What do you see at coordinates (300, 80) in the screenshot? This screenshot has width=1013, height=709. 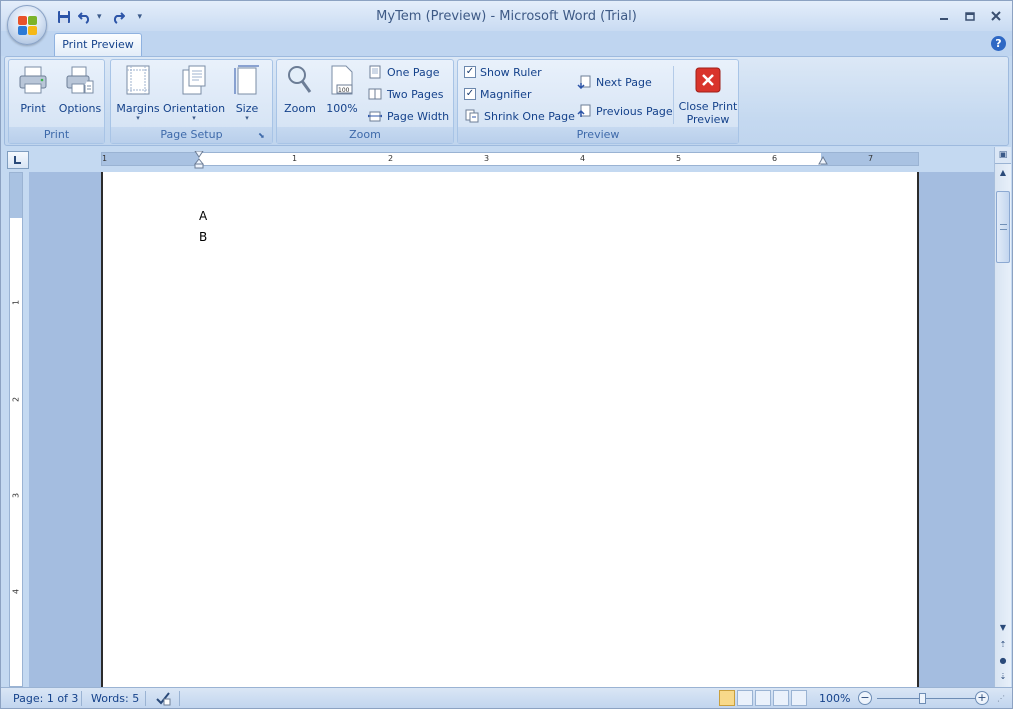 I see `magnifier-glass-icon` at bounding box center [300, 80].